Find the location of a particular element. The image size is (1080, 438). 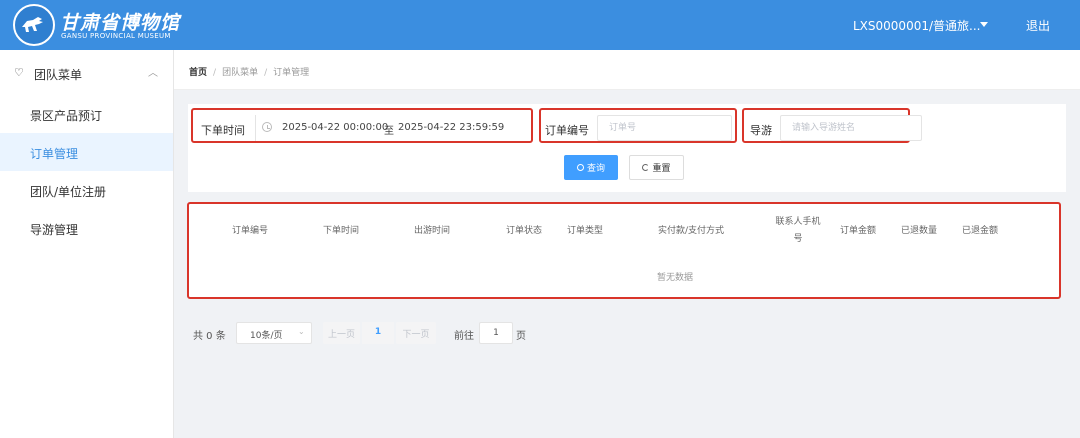

breadcrumb: 首页 / 团队菜单 / 订单管理 is located at coordinates (249, 73).